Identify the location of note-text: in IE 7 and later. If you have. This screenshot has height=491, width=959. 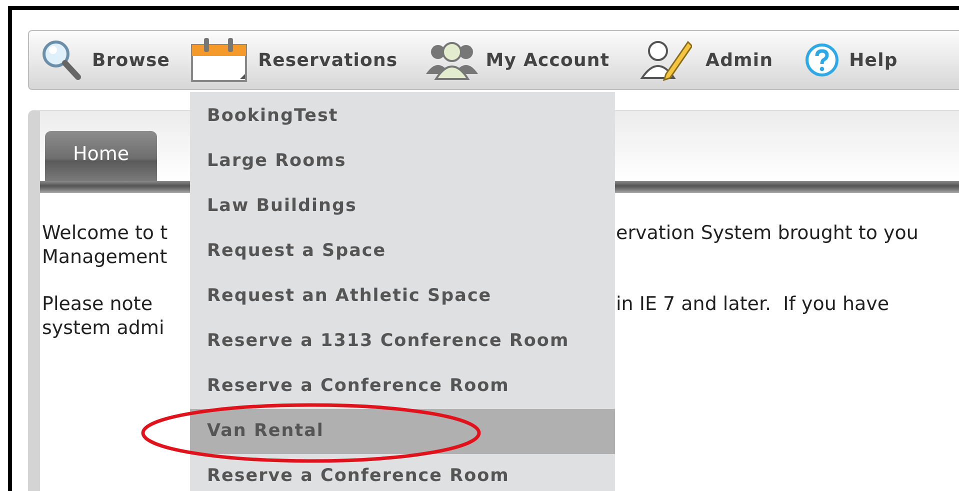
(753, 304).